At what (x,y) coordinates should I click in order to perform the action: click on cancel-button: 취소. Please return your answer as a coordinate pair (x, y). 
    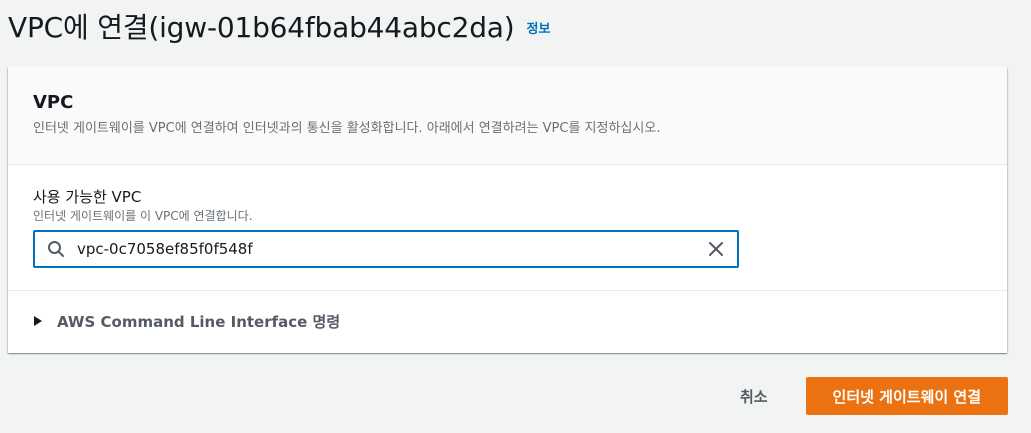
    Looking at the image, I should click on (754, 396).